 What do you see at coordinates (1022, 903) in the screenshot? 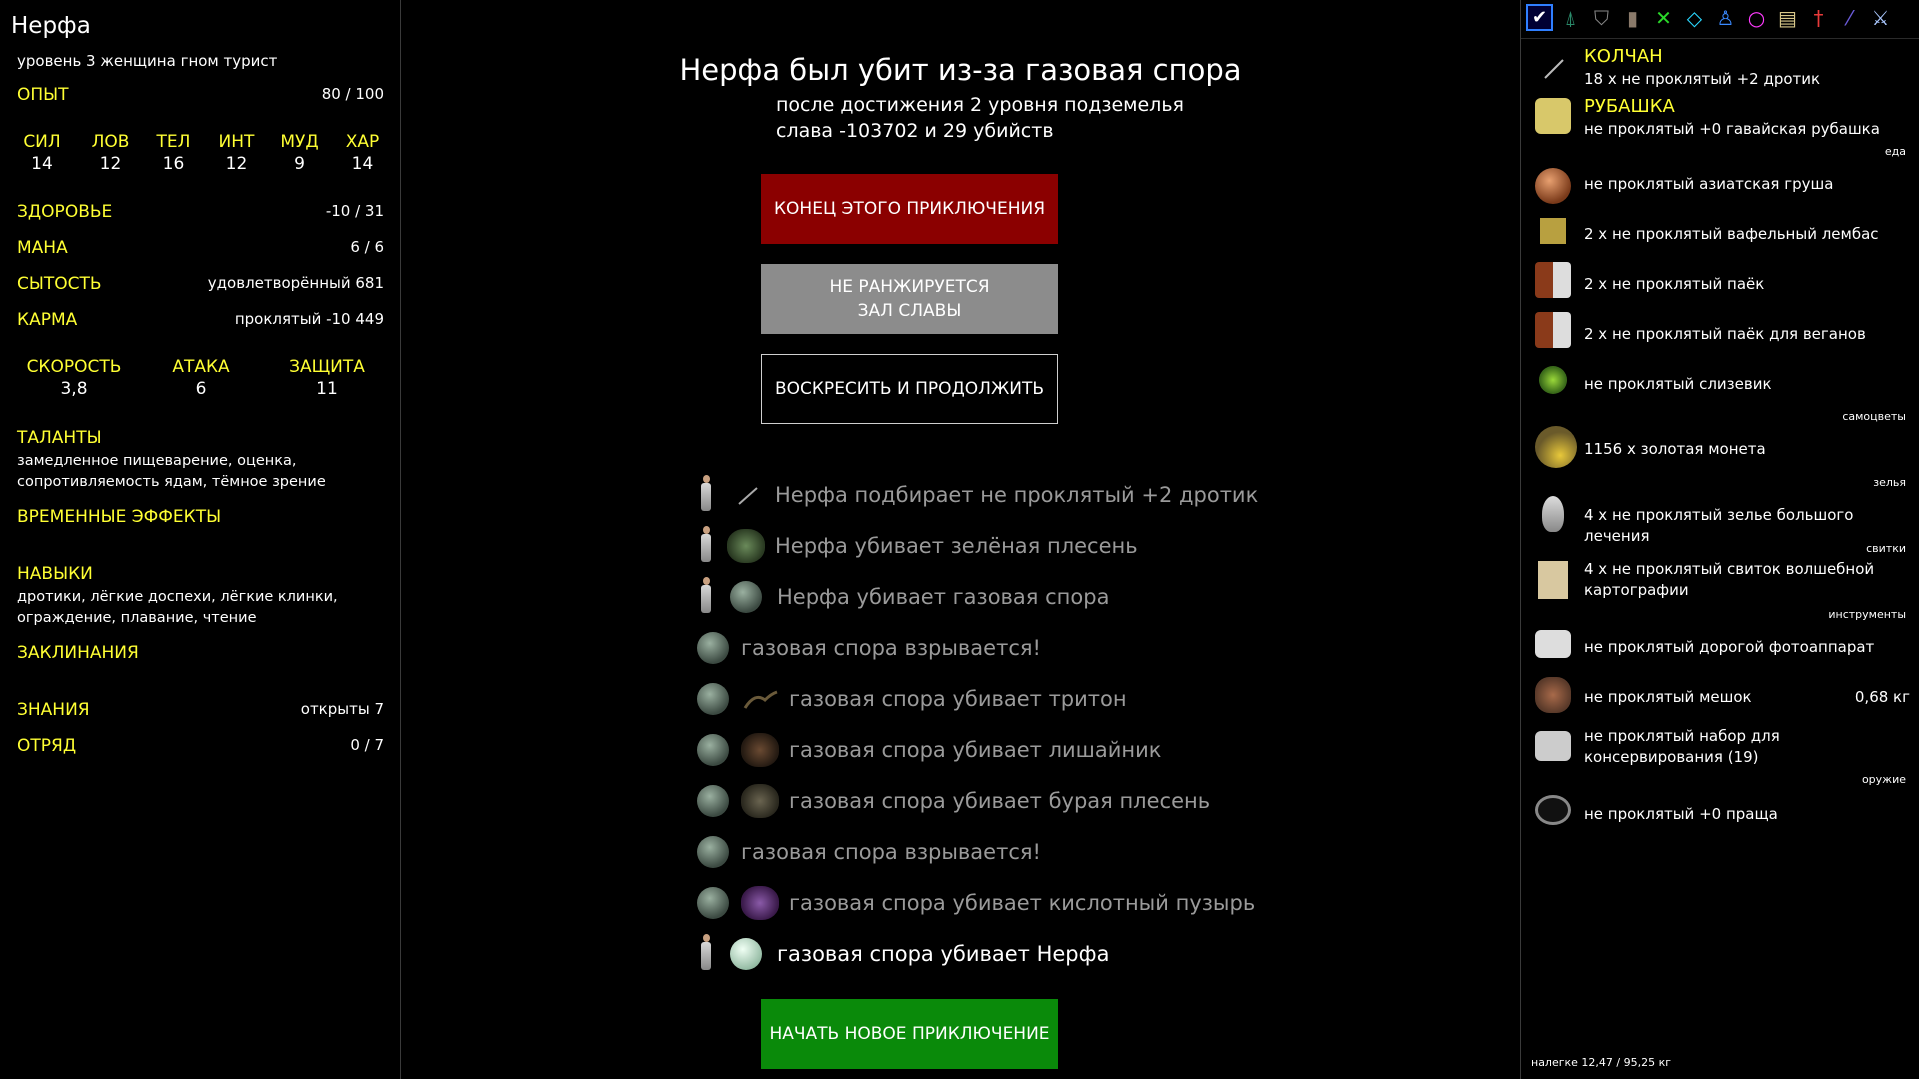
I see `log-text: газовая спора убивает кислотный пузырь` at bounding box center [1022, 903].